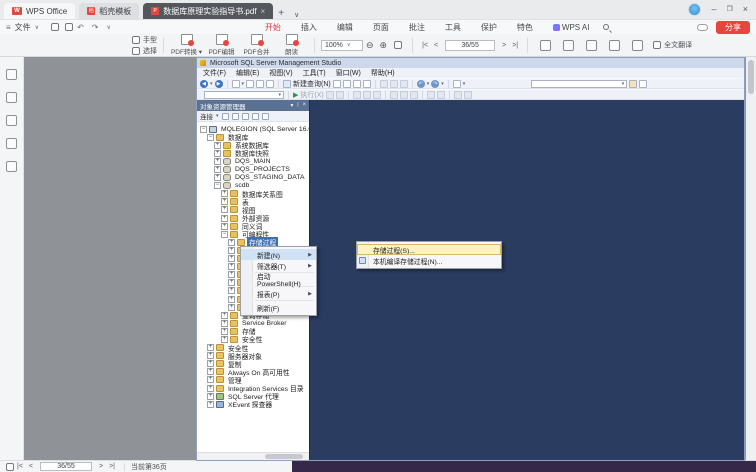 This screenshot has height=472, width=756. What do you see at coordinates (393, 83) in the screenshot?
I see `copy-icon` at bounding box center [393, 83].